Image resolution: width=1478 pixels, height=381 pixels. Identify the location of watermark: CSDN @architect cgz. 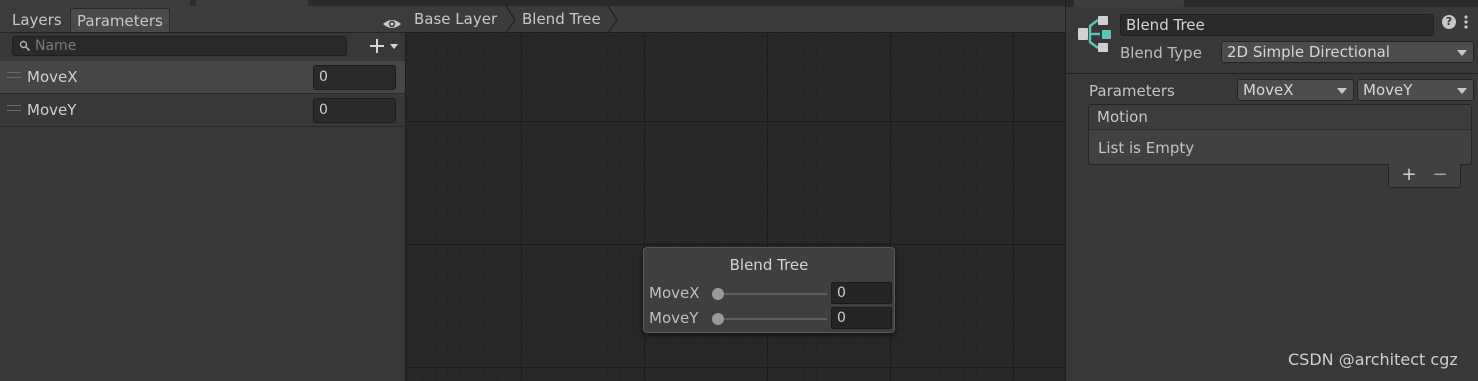
(1373, 359).